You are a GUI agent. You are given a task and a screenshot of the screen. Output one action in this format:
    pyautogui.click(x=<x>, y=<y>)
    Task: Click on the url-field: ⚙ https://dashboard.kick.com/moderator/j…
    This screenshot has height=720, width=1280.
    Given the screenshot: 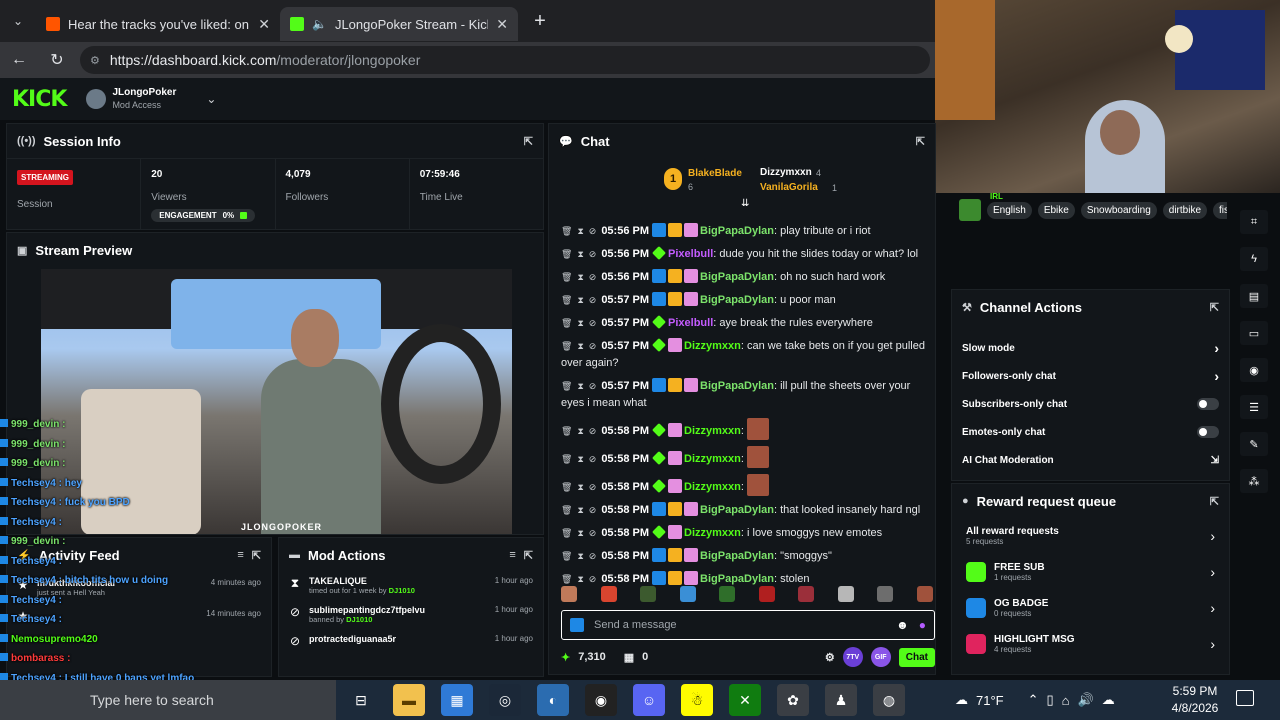 What is the action you would take?
    pyautogui.click(x=505, y=60)
    